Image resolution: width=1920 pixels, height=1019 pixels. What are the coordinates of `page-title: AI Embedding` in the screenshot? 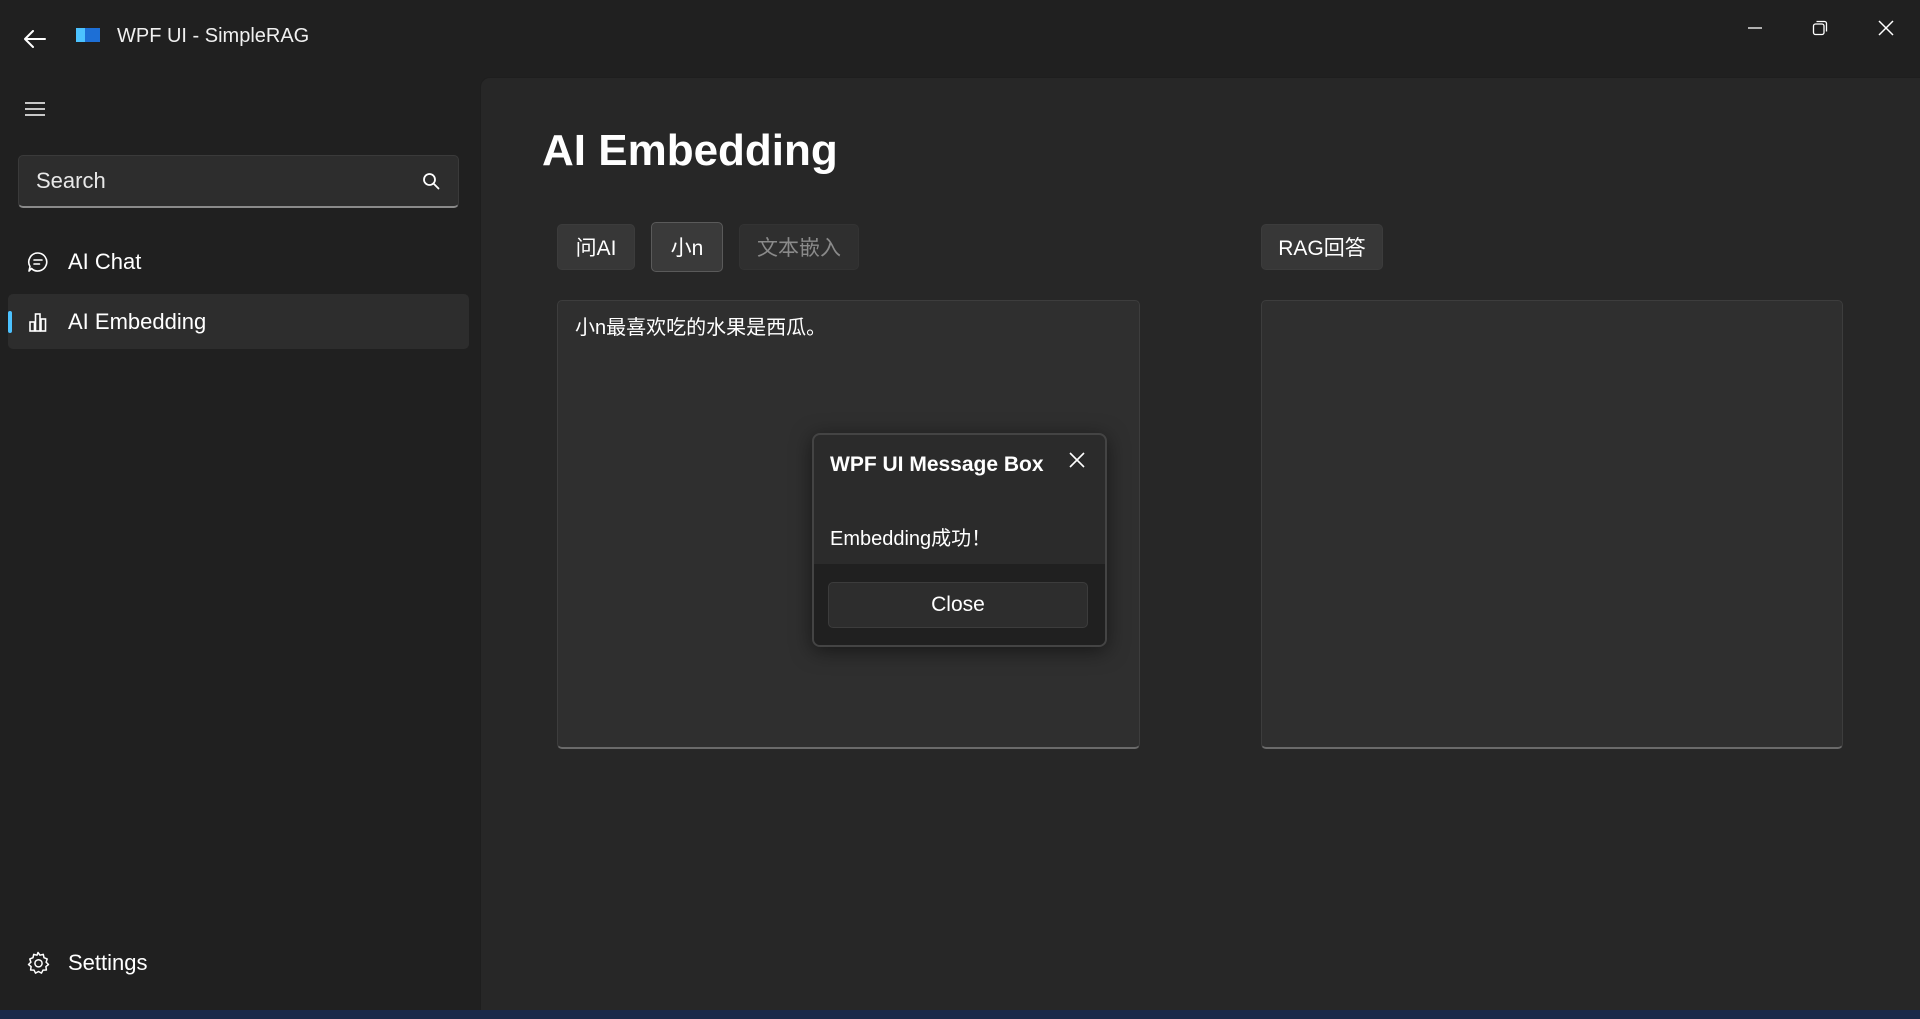 It's located at (690, 150).